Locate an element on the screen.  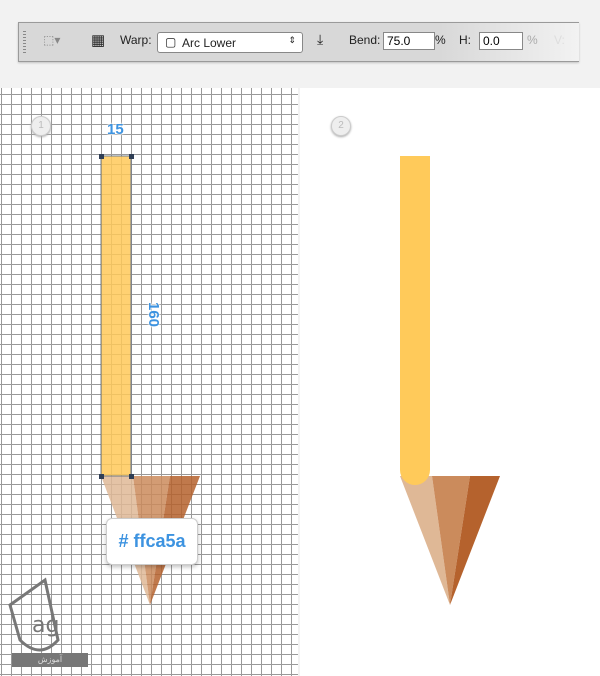
svg-text: ag is located at coordinates (45, 625).